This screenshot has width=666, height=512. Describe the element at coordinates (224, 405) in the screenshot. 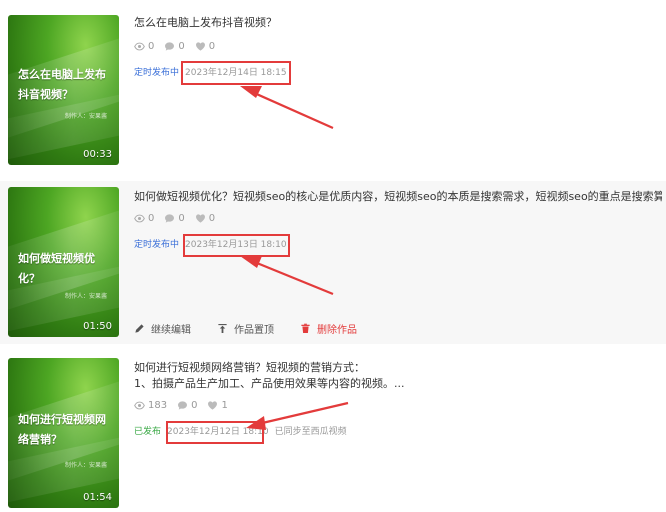

I see `likes-count: 1` at that location.